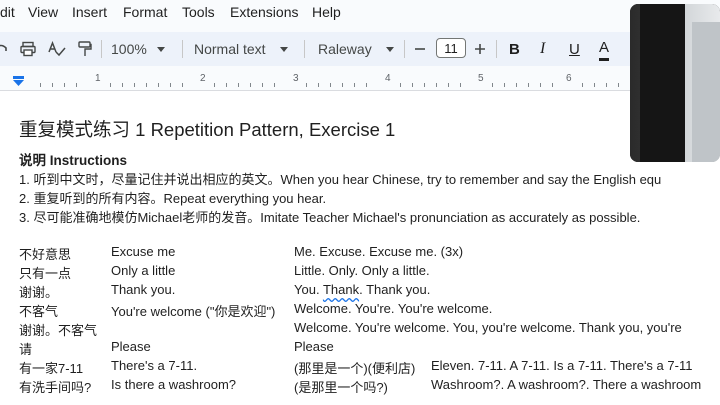 Image resolution: width=720 pixels, height=405 pixels. Describe the element at coordinates (18, 81) in the screenshot. I see `indent-marker-icon` at that location.